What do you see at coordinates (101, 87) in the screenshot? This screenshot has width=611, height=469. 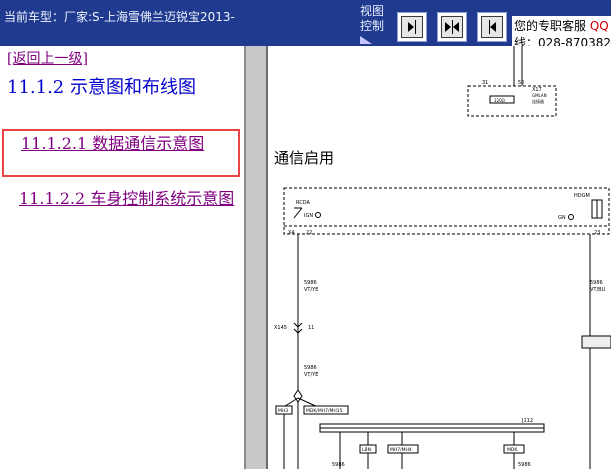 I see `section-heading: 11.1.2 示意图和布线图` at bounding box center [101, 87].